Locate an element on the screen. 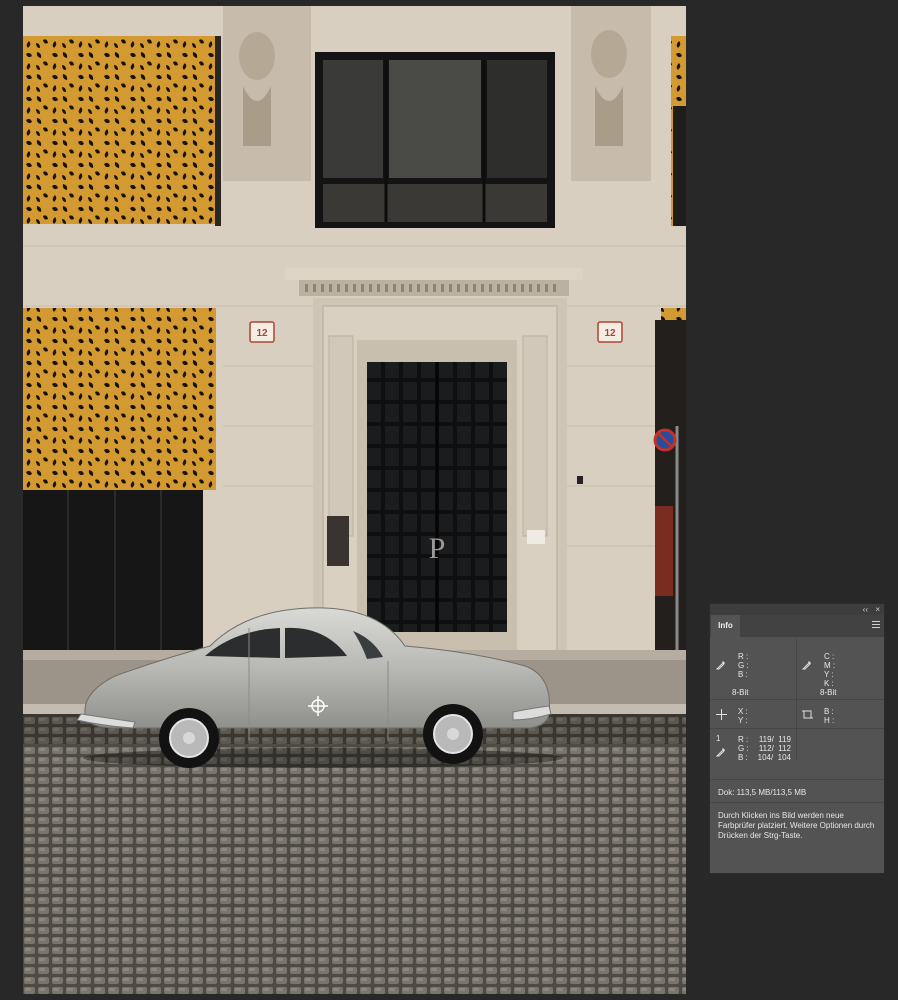 The width and height of the screenshot is (898, 1000). sampler-b-value: 104/ 104 is located at coordinates (774, 757).